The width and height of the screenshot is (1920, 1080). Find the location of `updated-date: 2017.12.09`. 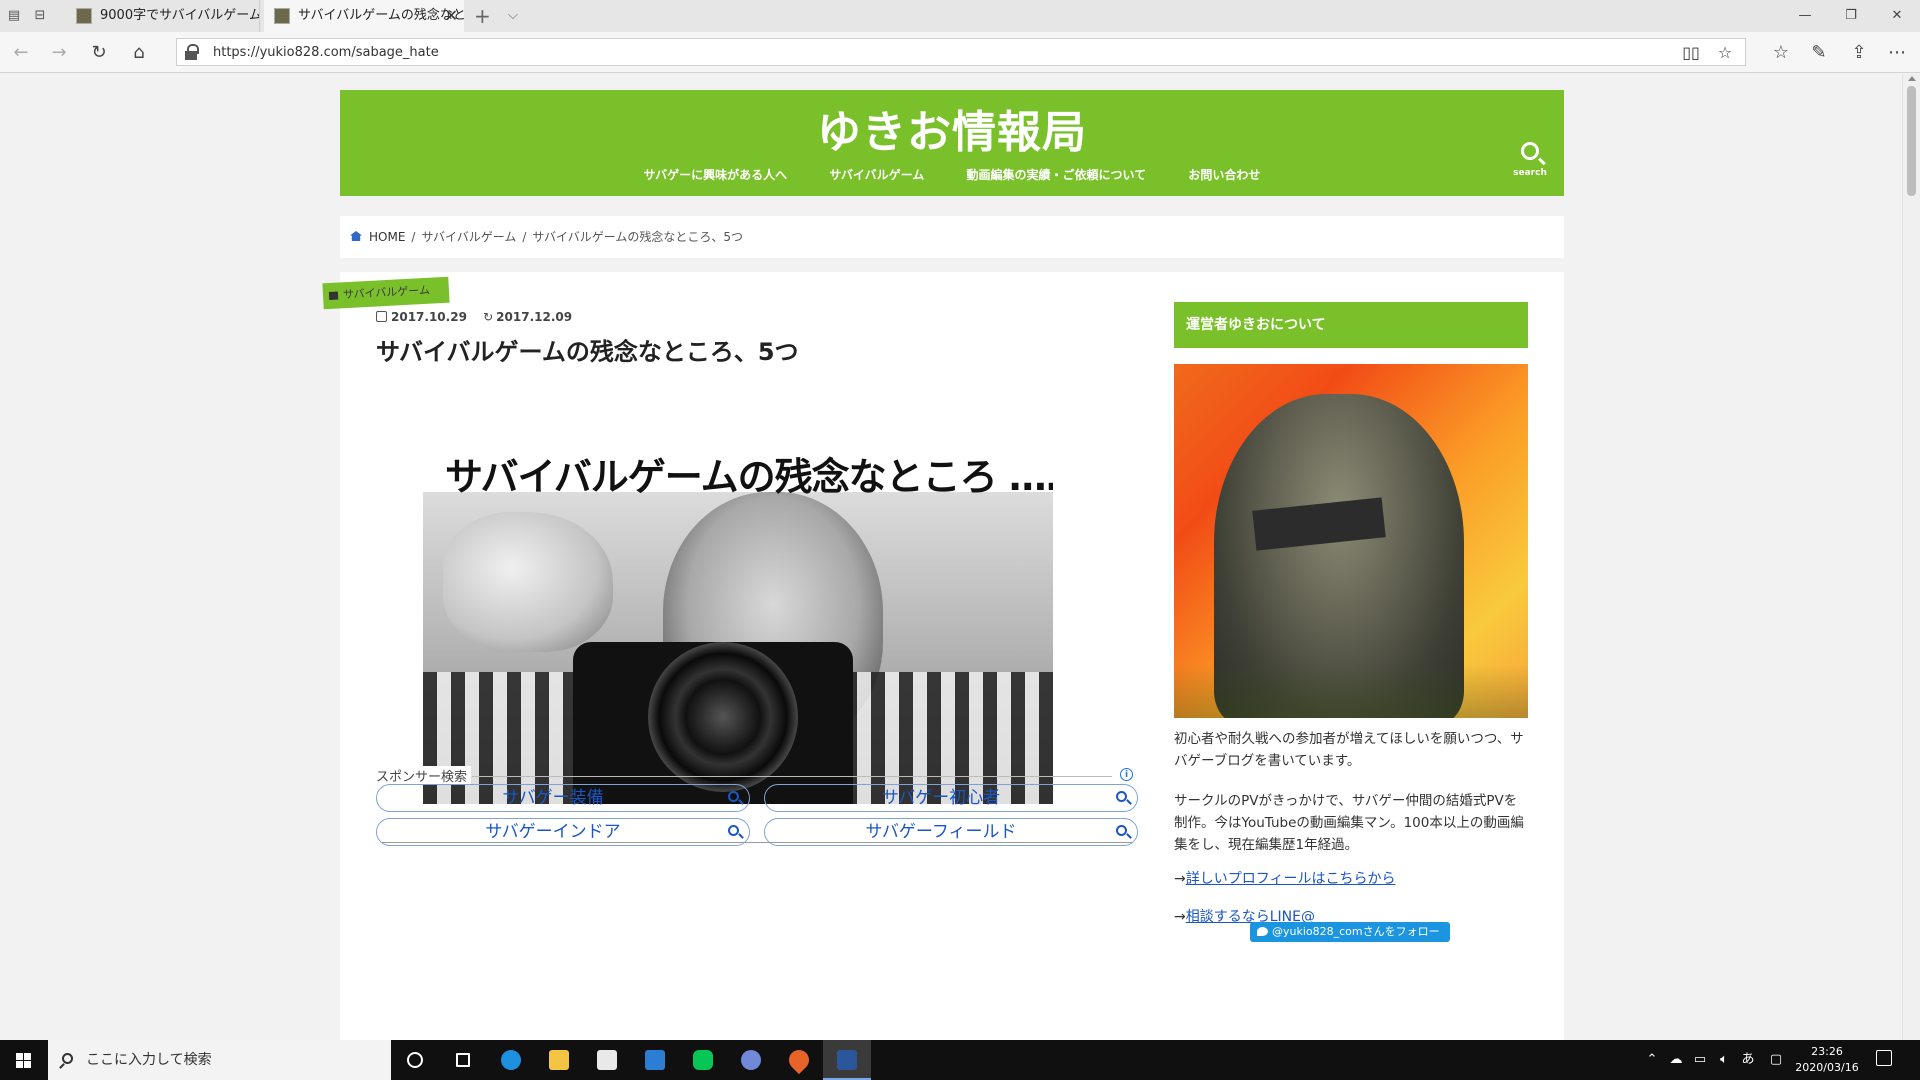

updated-date: 2017.12.09 is located at coordinates (534, 317).